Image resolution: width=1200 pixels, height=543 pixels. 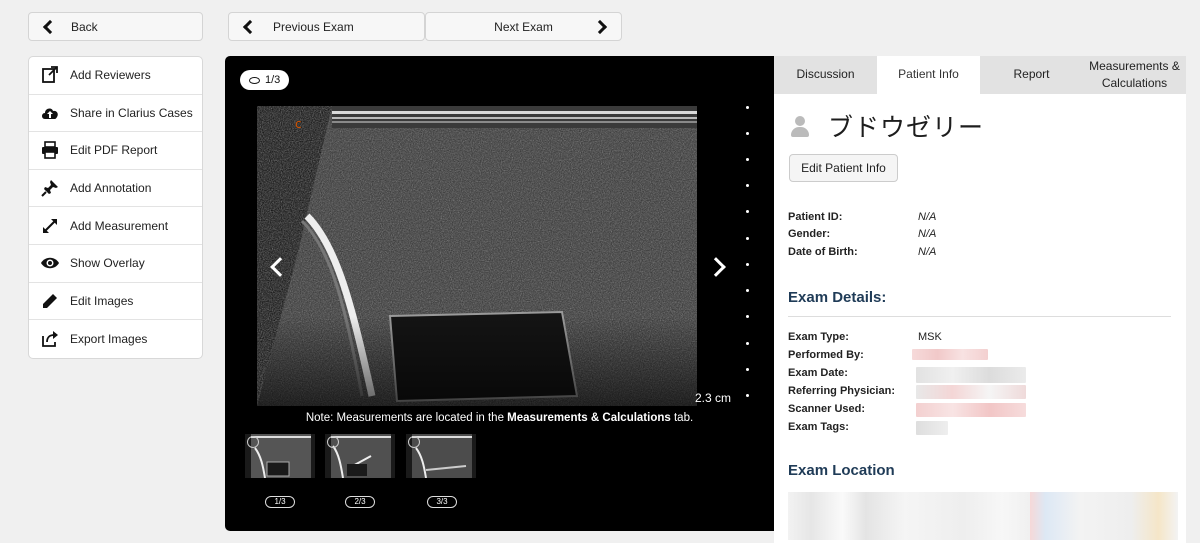 I want to click on menu-label: Edit Images, so click(x=102, y=300).